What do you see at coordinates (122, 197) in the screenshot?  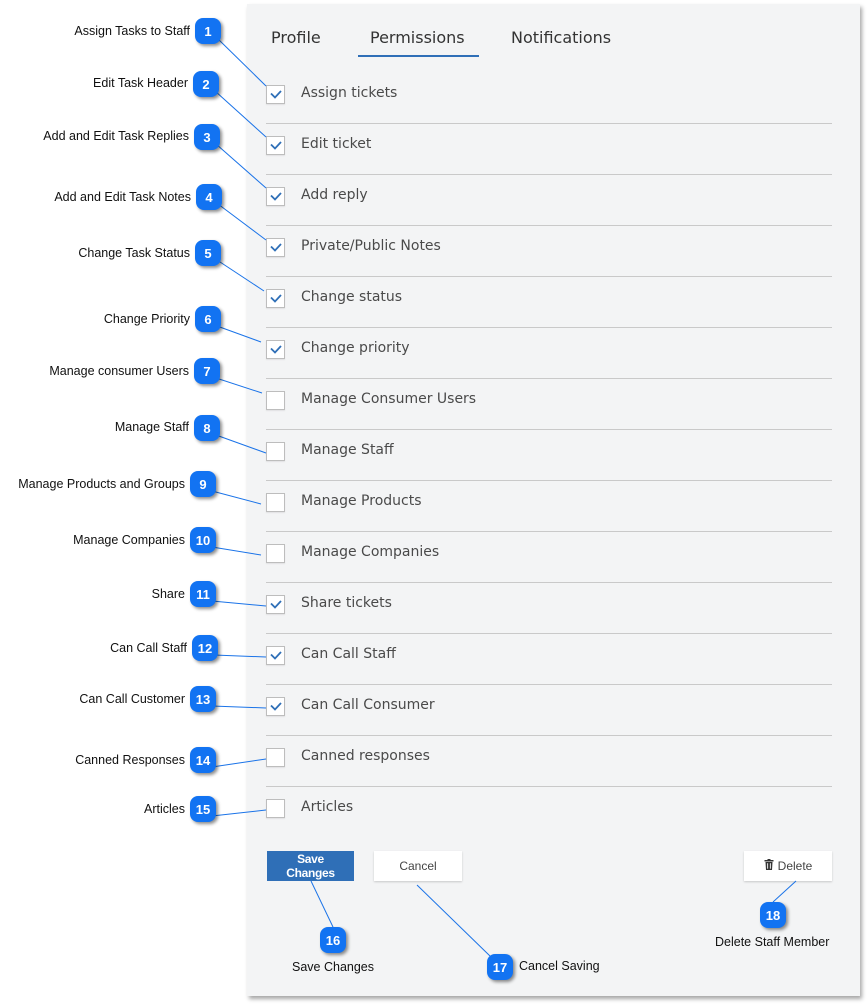 I see `callout-label: Add and Edit Task Notes` at bounding box center [122, 197].